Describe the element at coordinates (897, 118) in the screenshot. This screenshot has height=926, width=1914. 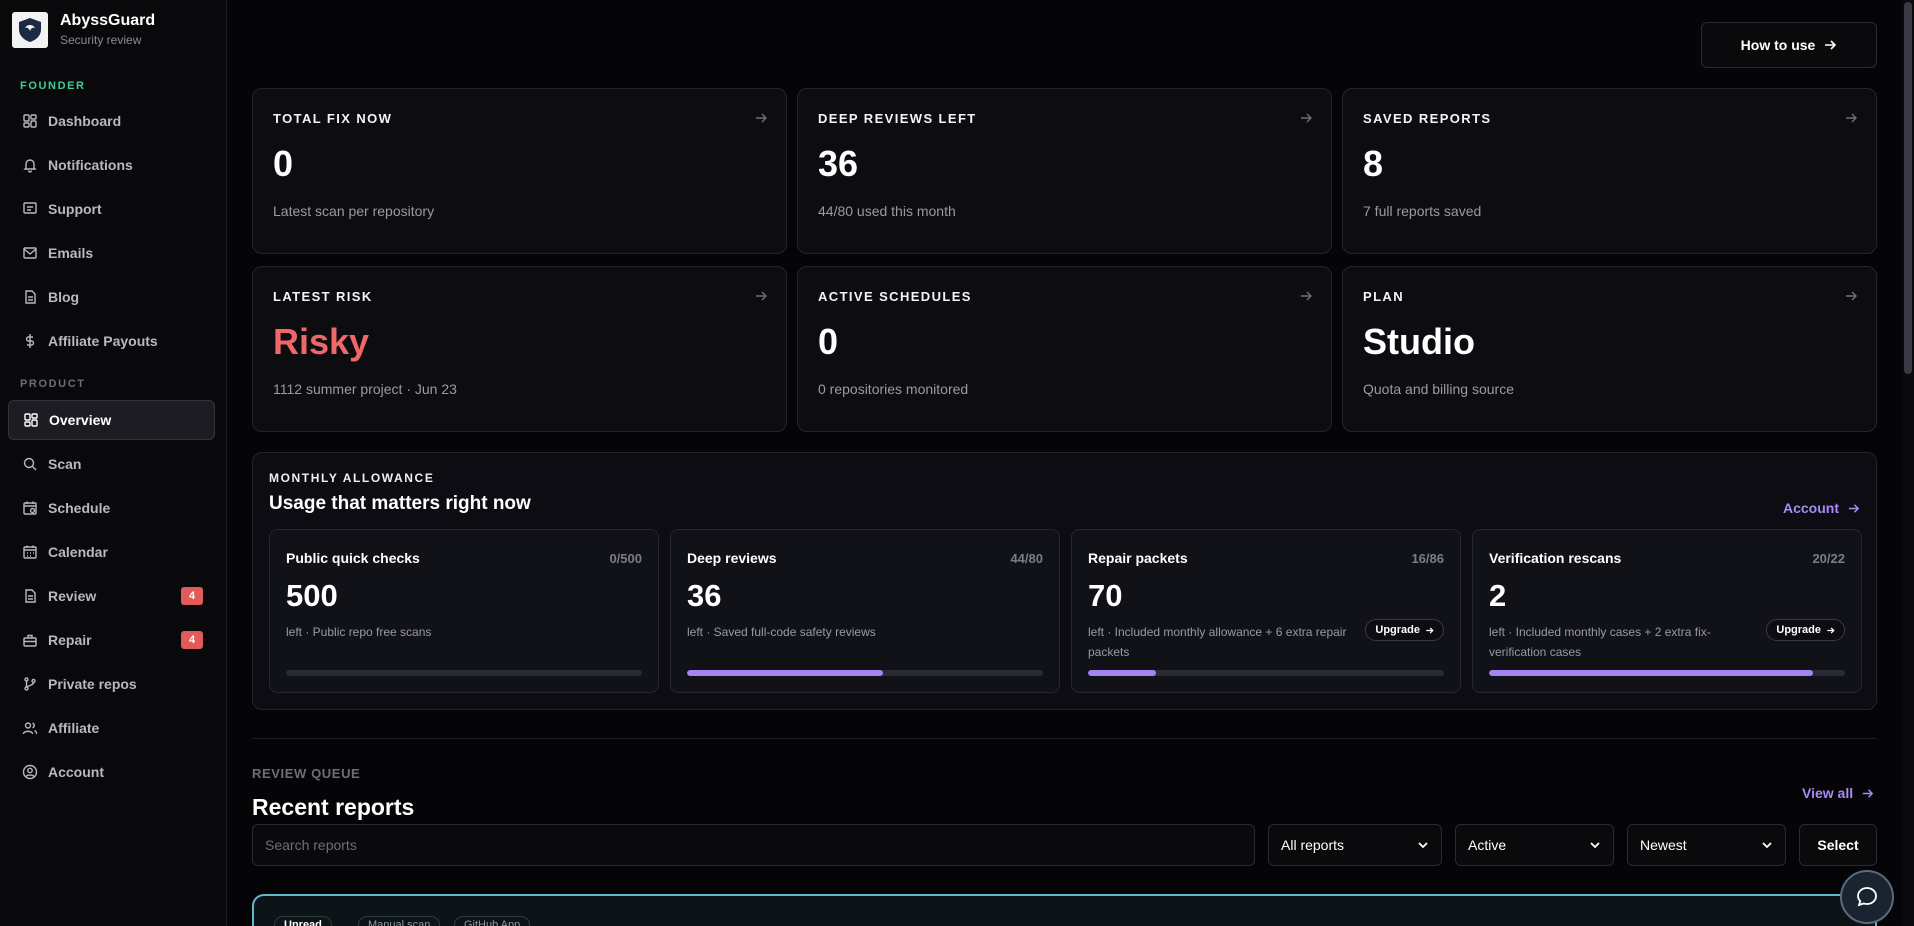
I see `stat-title: DEEP REVIEWS LEFT` at that location.